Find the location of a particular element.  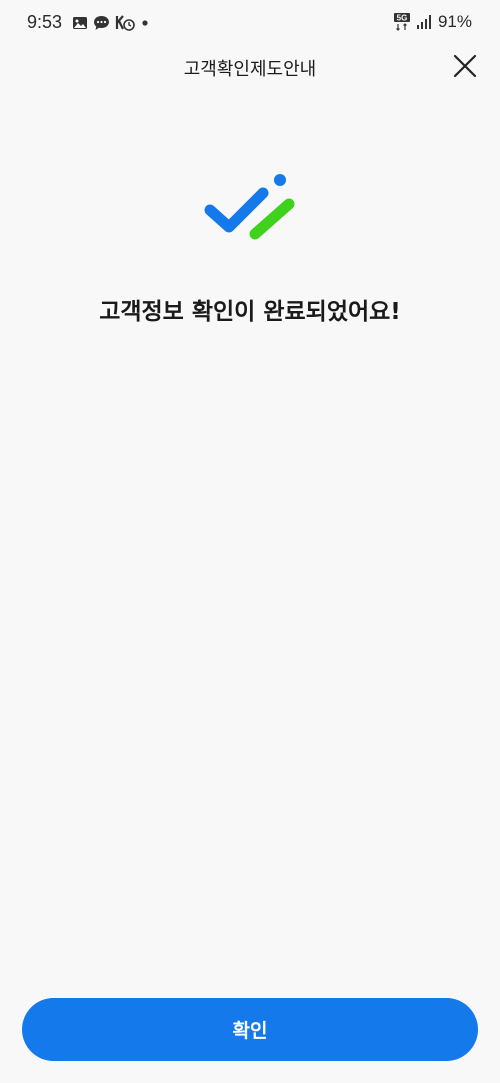

close-button is located at coordinates (465, 66).